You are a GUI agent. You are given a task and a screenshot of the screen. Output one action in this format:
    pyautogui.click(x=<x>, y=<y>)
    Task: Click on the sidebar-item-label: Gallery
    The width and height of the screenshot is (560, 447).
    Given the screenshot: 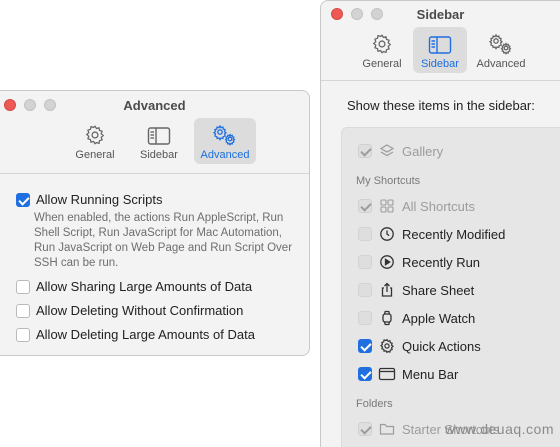 What is the action you would take?
    pyautogui.click(x=423, y=151)
    